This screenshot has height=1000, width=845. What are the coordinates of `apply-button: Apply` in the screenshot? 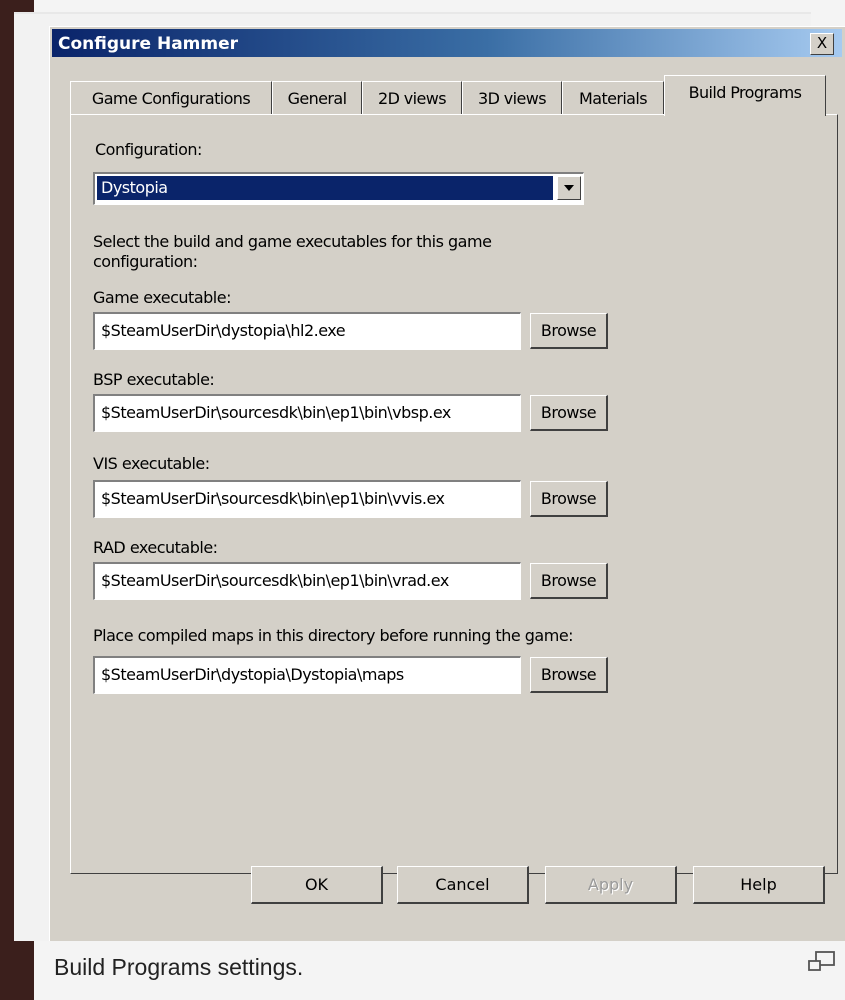 It's located at (611, 885).